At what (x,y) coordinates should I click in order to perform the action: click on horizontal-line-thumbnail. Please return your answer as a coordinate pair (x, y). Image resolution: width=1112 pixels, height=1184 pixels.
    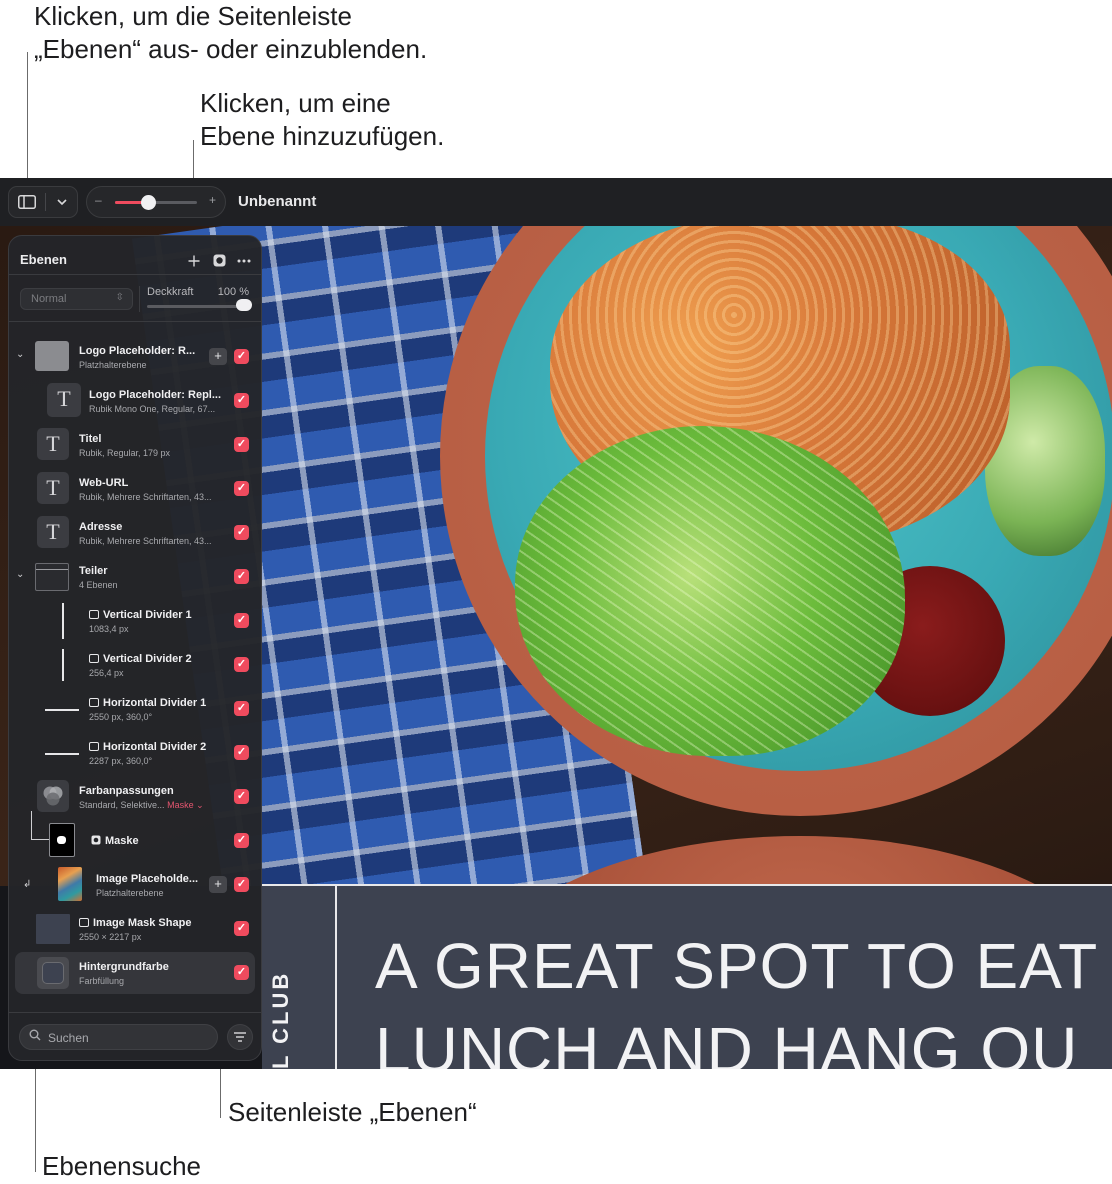
    Looking at the image, I should click on (62, 754).